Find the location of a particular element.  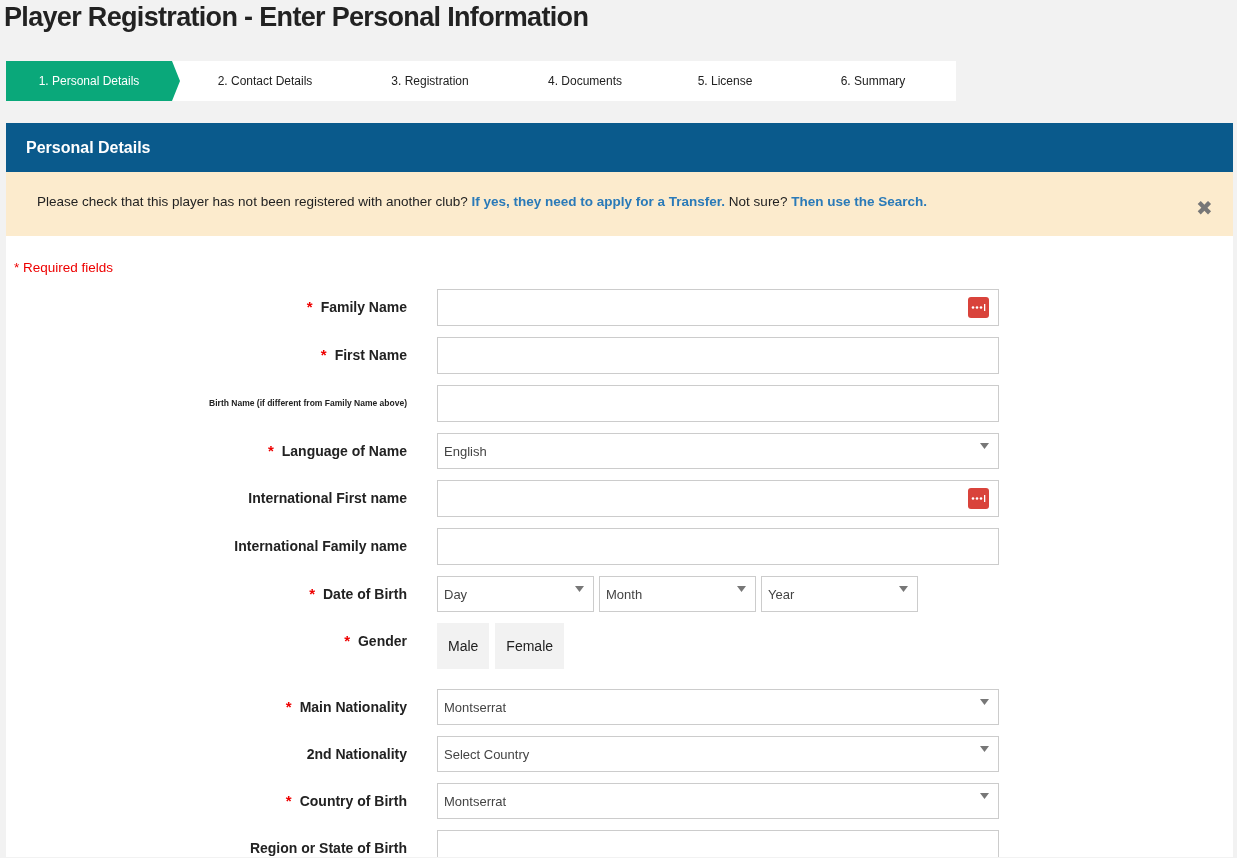

field-label: Language of Name is located at coordinates (344, 451).